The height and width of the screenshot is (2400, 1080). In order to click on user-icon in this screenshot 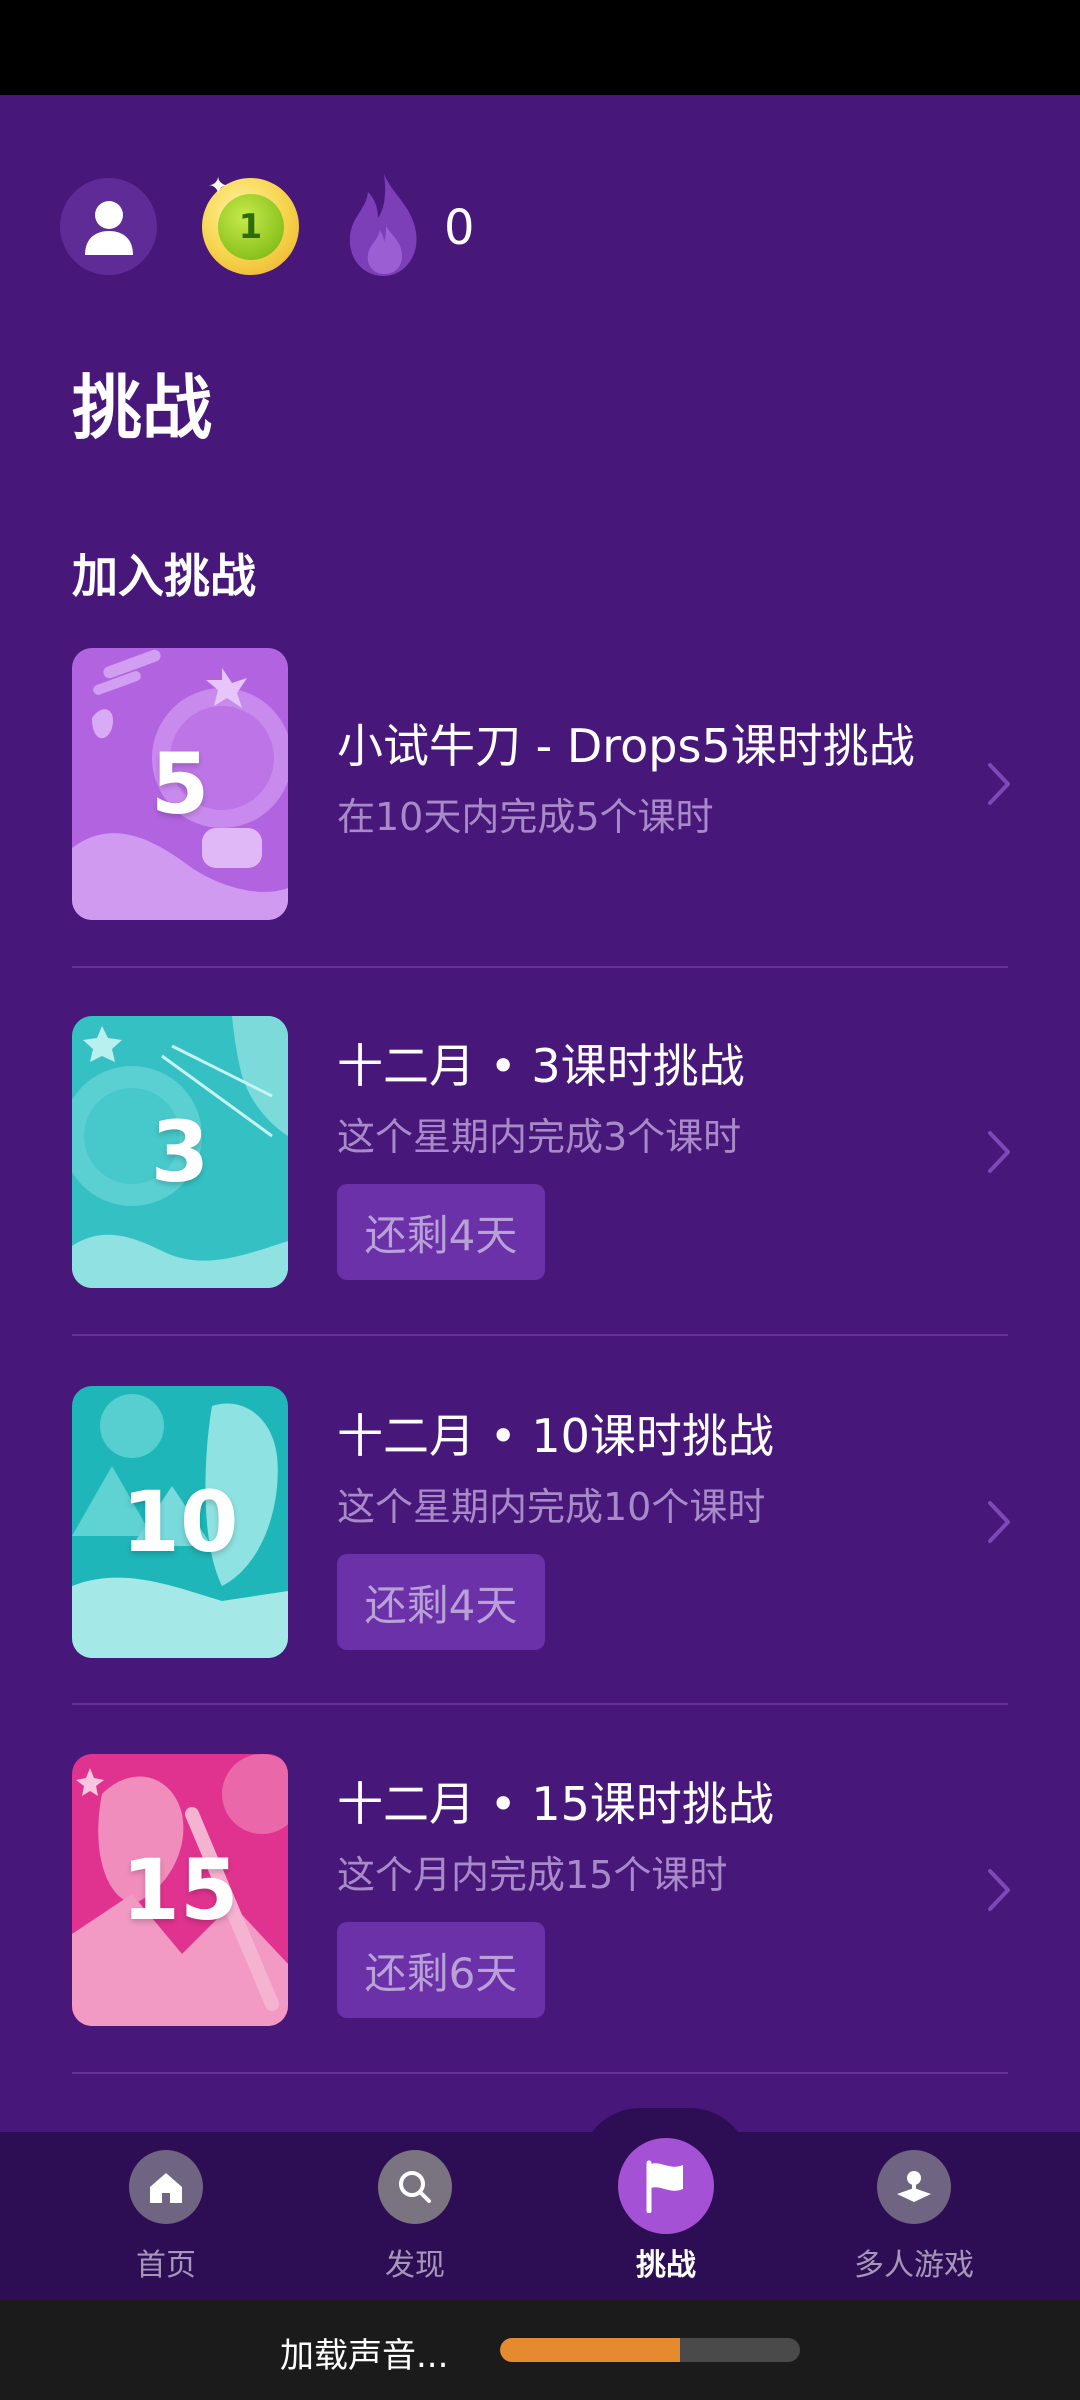, I will do `click(108, 227)`.